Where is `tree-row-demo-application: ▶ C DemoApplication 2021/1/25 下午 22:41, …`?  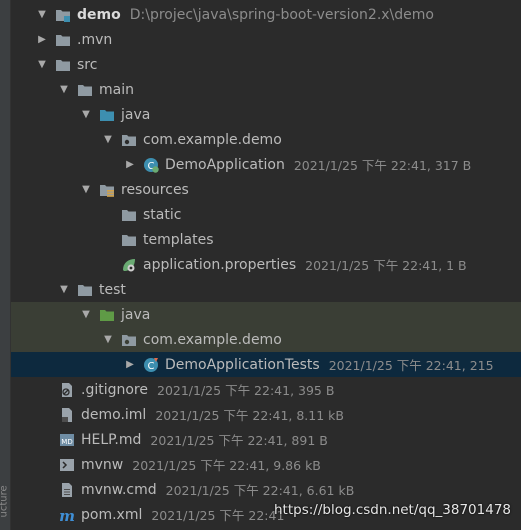
tree-row-demo-application: ▶ C DemoApplication 2021/1/25 下午 22:41, … is located at coordinates (266, 164).